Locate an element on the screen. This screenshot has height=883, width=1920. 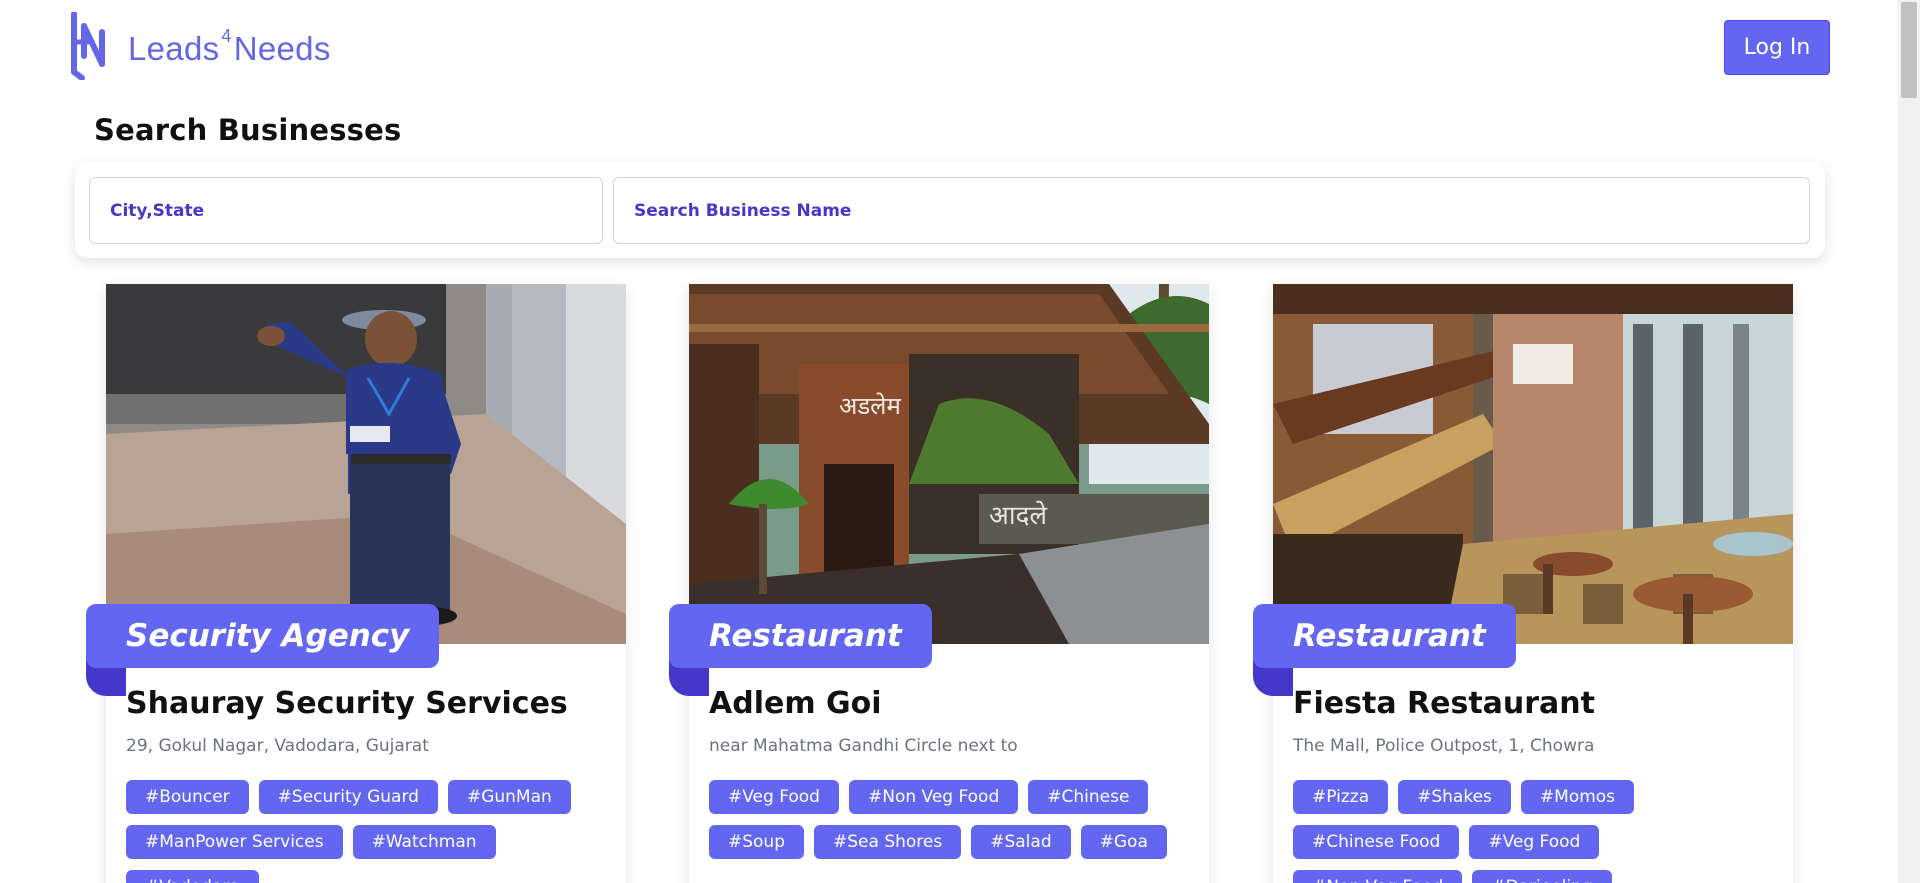
category-badge: Security Agency is located at coordinates (263, 650).